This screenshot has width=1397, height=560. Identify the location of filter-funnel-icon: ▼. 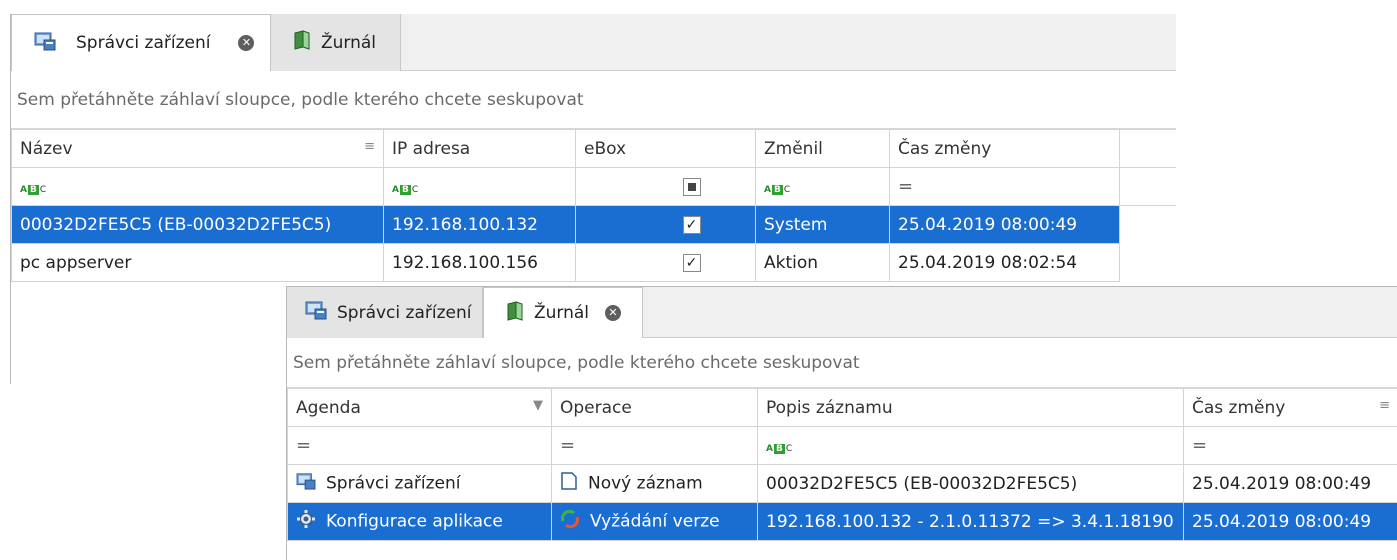
(538, 405).